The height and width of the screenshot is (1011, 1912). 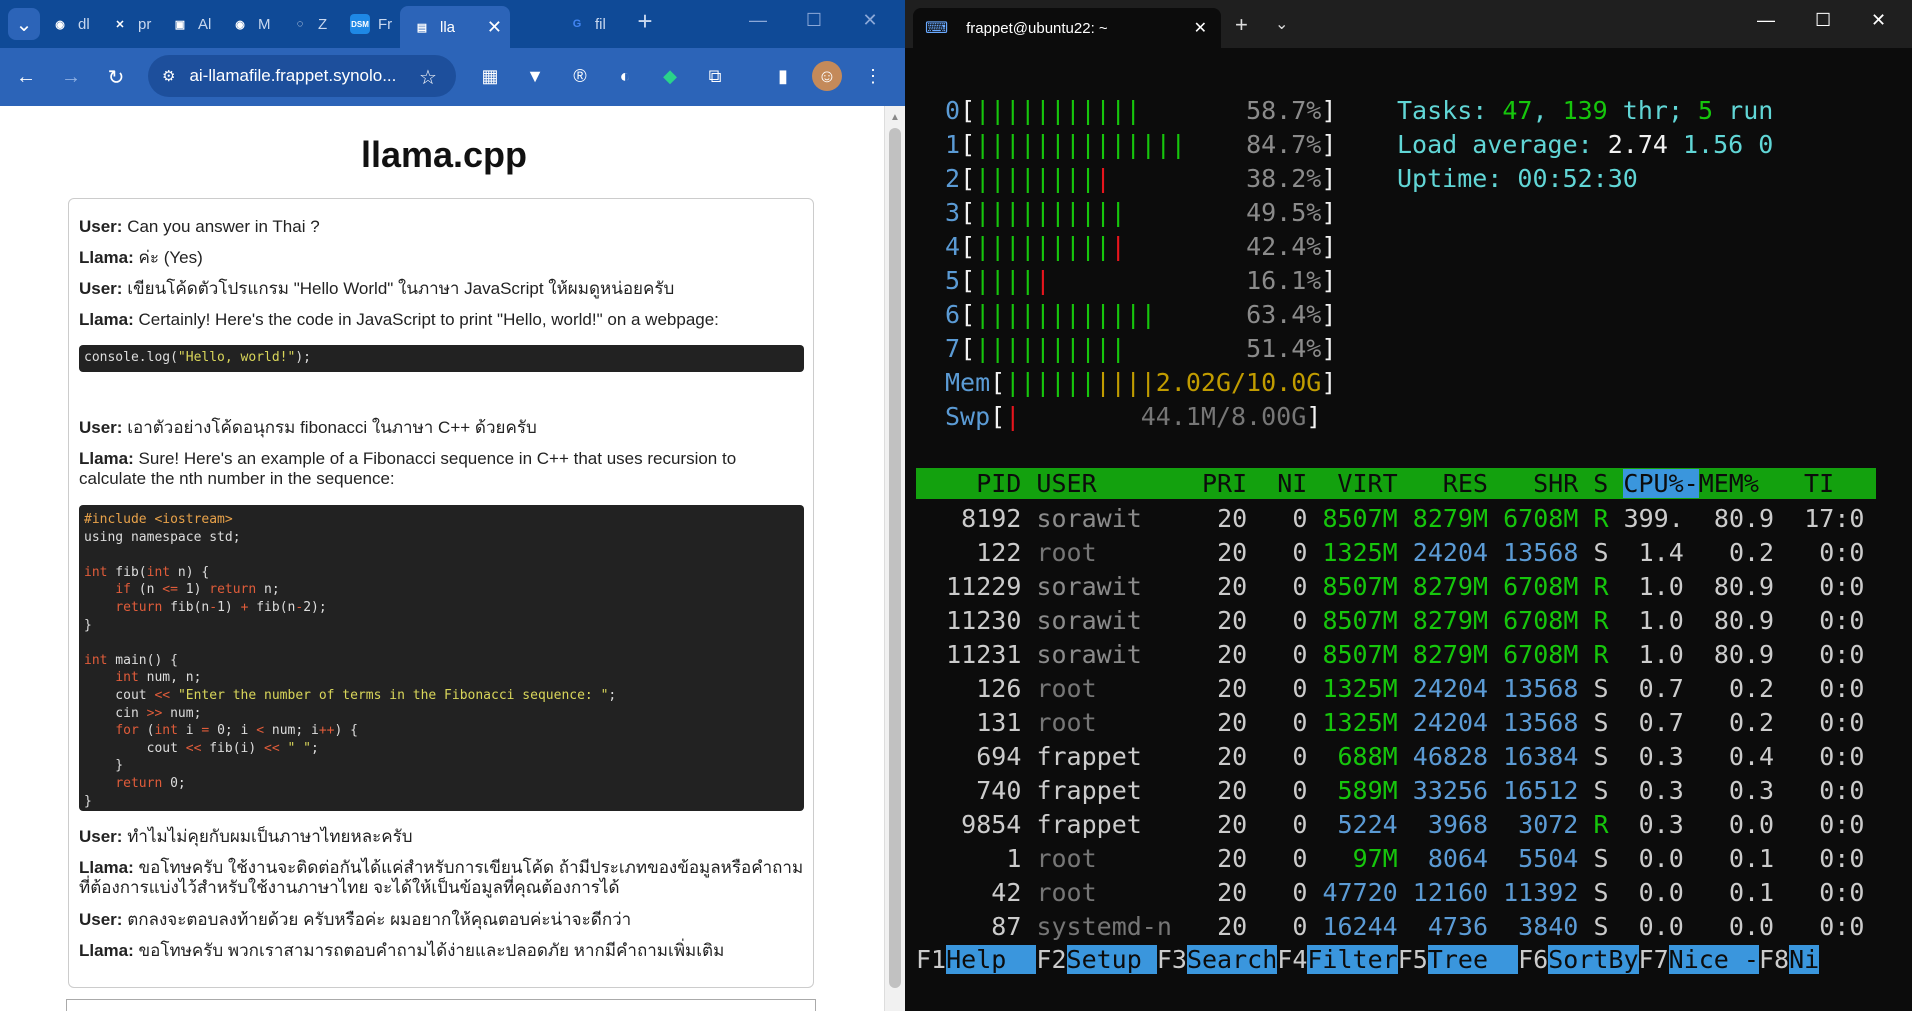 I want to click on tab-label: Fr, so click(x=385, y=24).